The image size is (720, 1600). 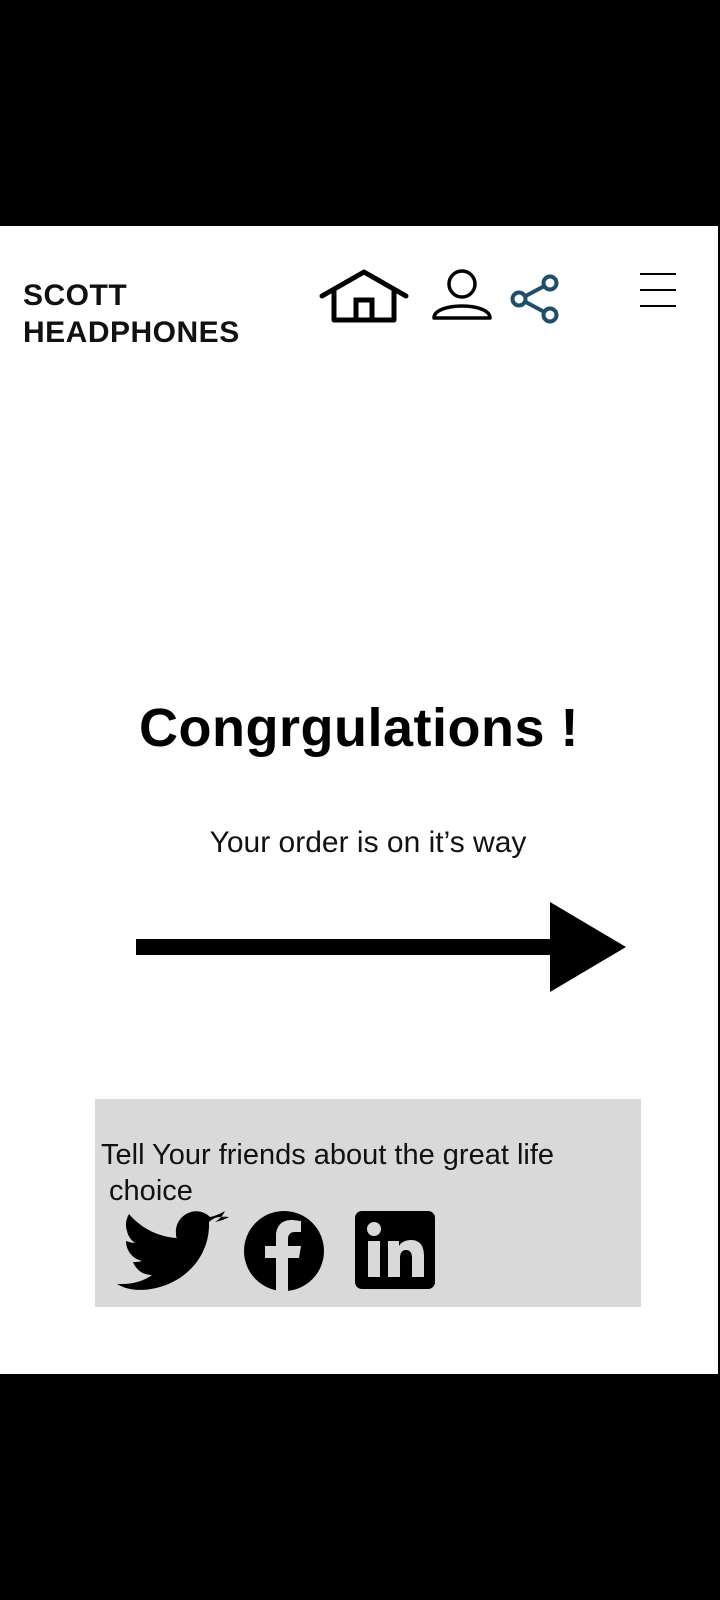 I want to click on hamburger-menu-icon, so click(x=658, y=290).